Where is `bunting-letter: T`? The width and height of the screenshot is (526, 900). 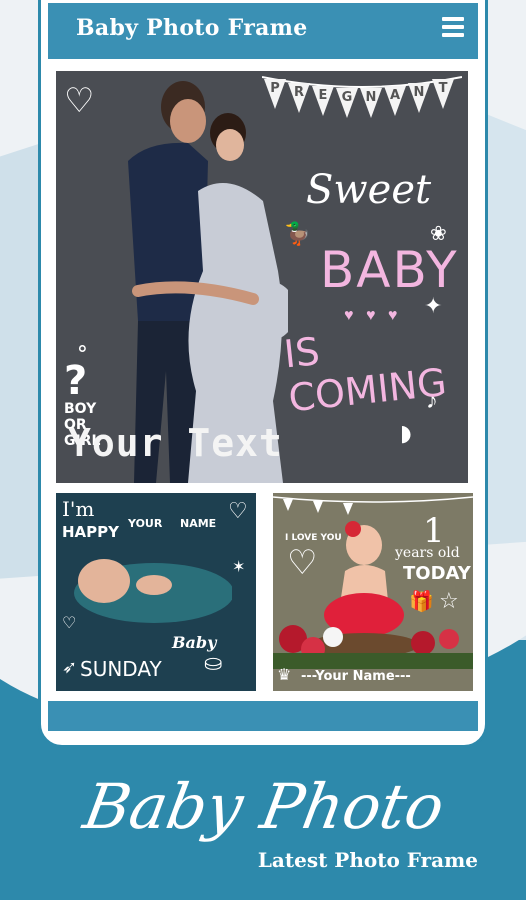 bunting-letter: T is located at coordinates (443, 88).